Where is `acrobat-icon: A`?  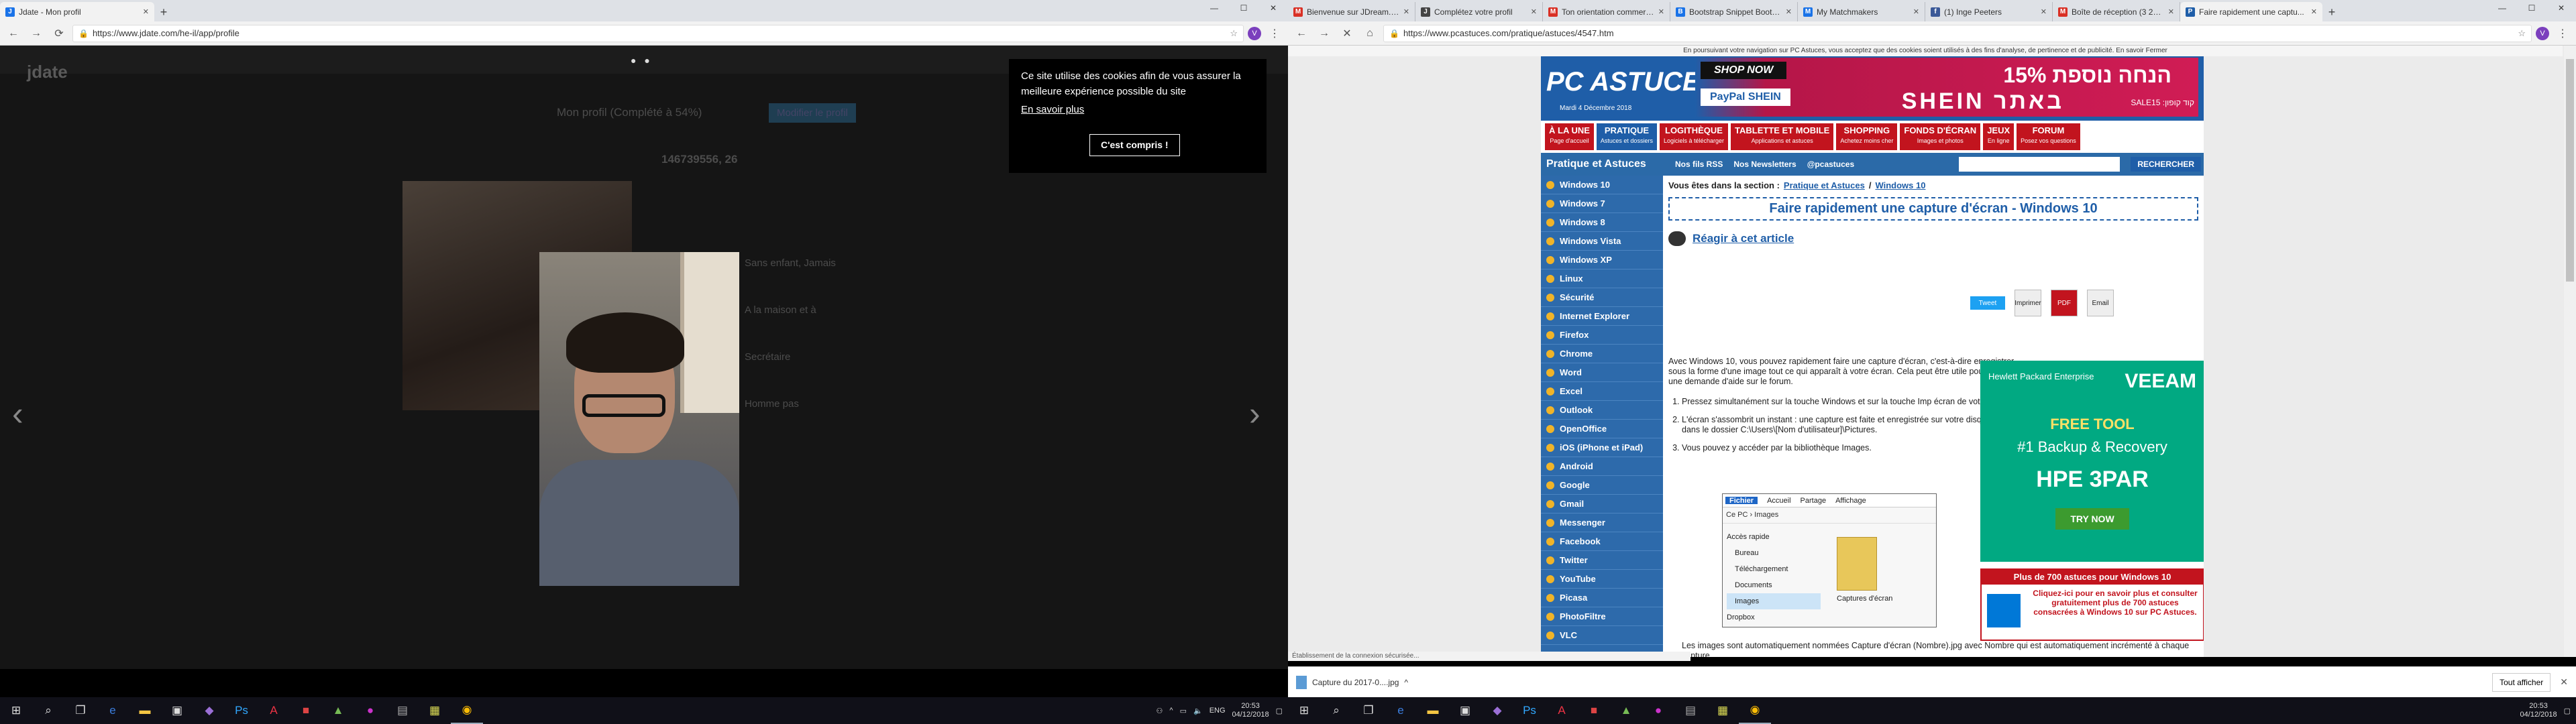 acrobat-icon: A is located at coordinates (274, 710).